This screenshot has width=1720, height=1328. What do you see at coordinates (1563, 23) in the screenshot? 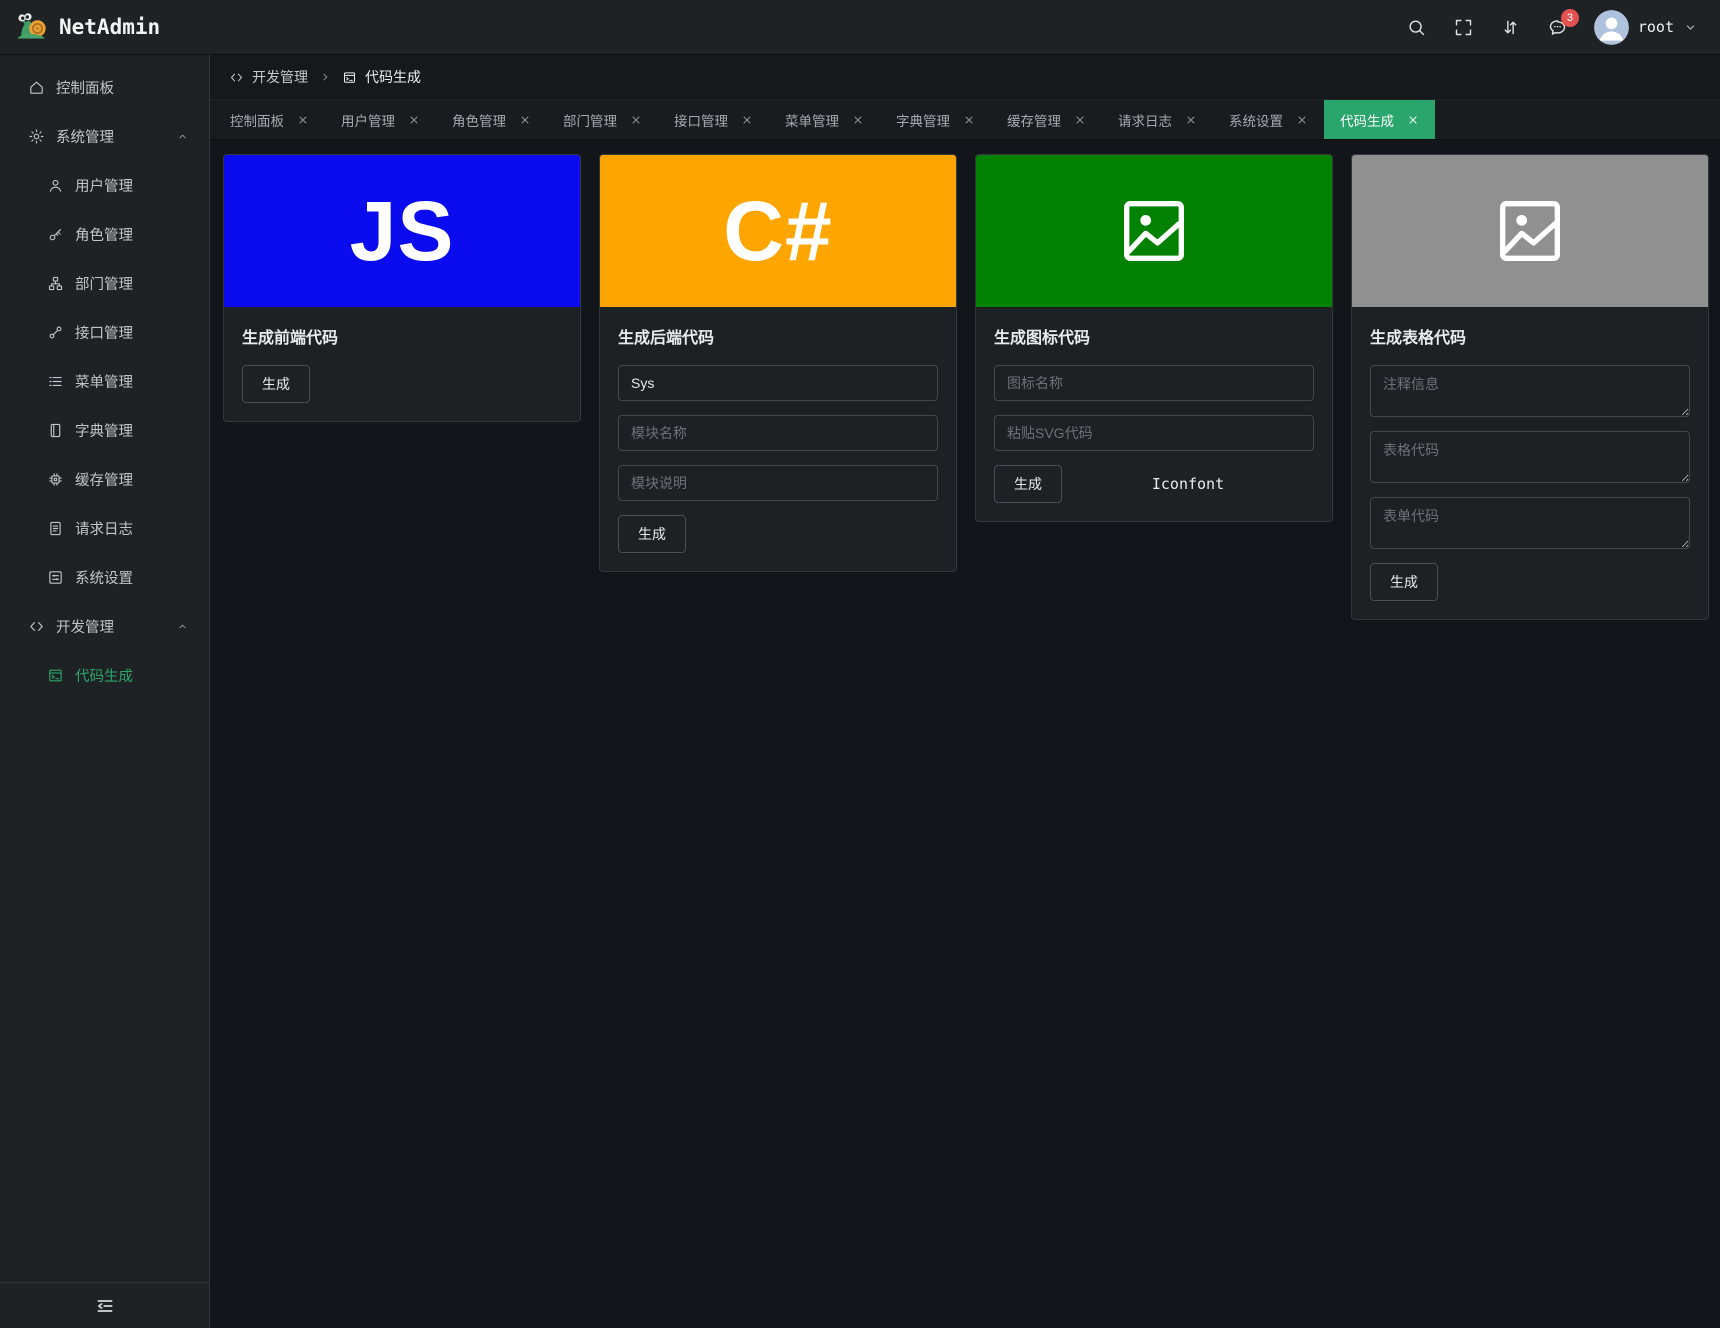
I see `messages-icon: 3` at bounding box center [1563, 23].